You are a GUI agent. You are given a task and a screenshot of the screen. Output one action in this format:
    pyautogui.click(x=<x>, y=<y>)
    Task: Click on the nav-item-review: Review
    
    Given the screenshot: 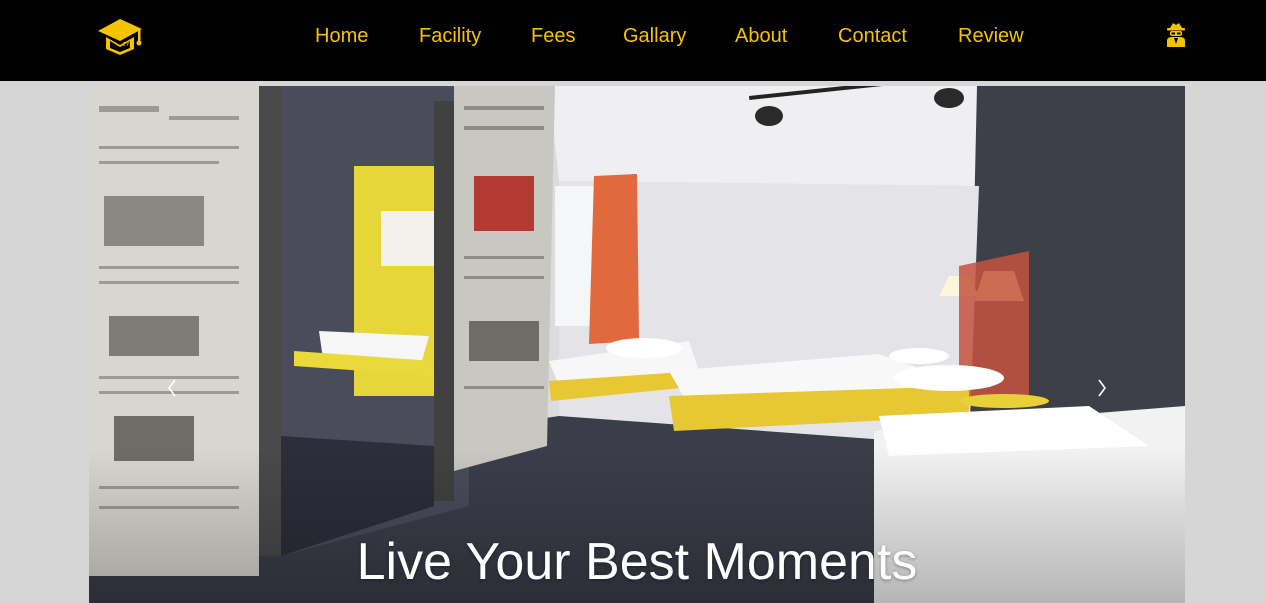 What is the action you would take?
    pyautogui.click(x=991, y=36)
    